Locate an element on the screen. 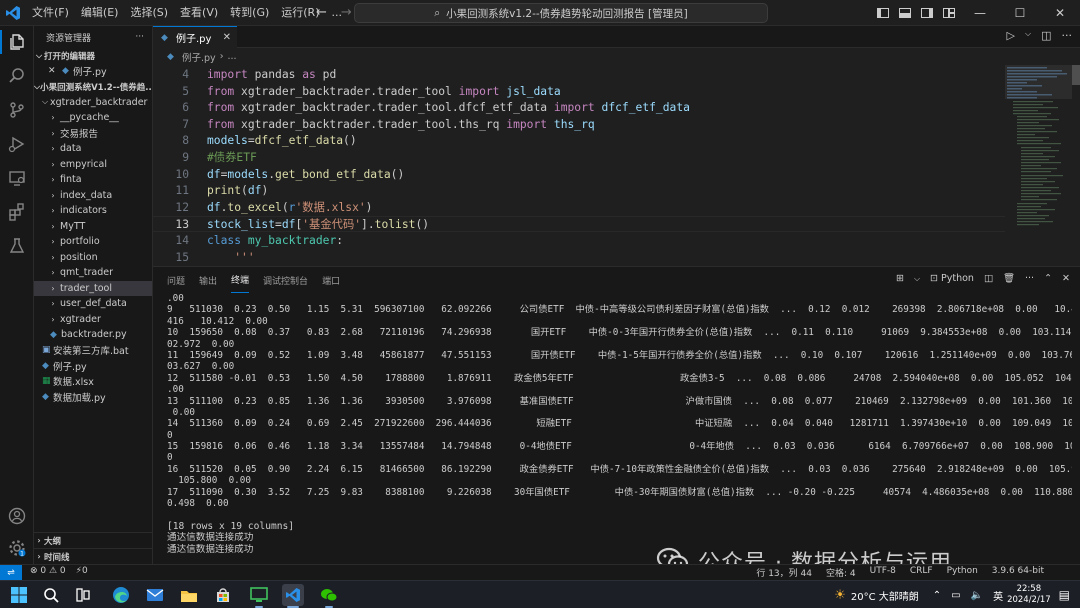 This screenshot has height=608, width=1080. clock: 22:58 2024/2/17 is located at coordinates (1029, 595).